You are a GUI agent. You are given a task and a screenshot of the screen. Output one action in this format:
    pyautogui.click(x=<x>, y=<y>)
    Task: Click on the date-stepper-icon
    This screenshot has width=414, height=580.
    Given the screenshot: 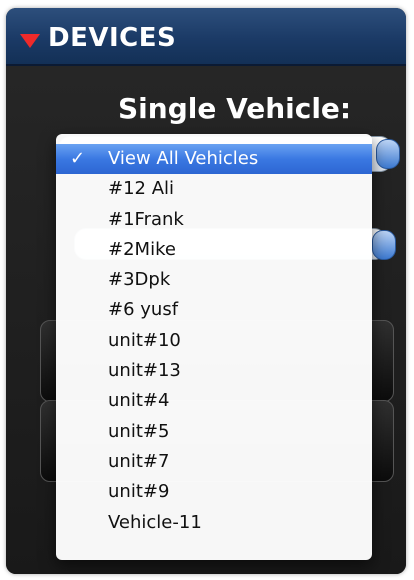 What is the action you would take?
    pyautogui.click(x=384, y=245)
    